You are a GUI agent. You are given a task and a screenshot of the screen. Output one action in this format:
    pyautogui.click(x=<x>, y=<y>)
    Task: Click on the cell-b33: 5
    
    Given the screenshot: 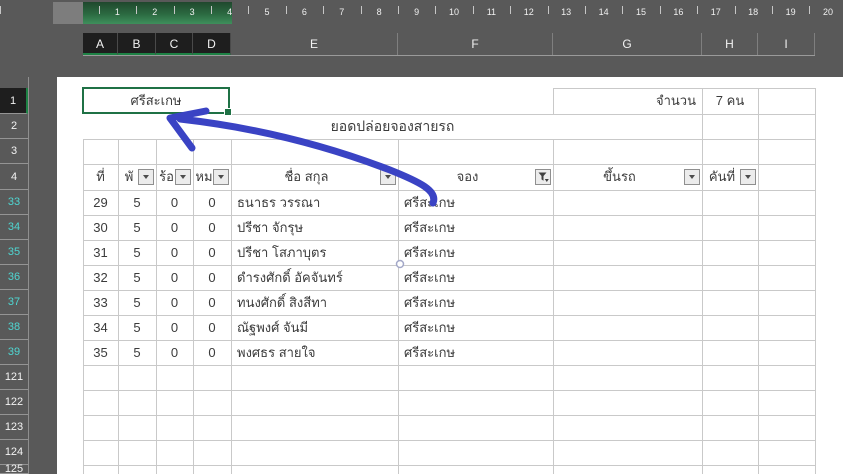 What is the action you would take?
    pyautogui.click(x=137, y=202)
    